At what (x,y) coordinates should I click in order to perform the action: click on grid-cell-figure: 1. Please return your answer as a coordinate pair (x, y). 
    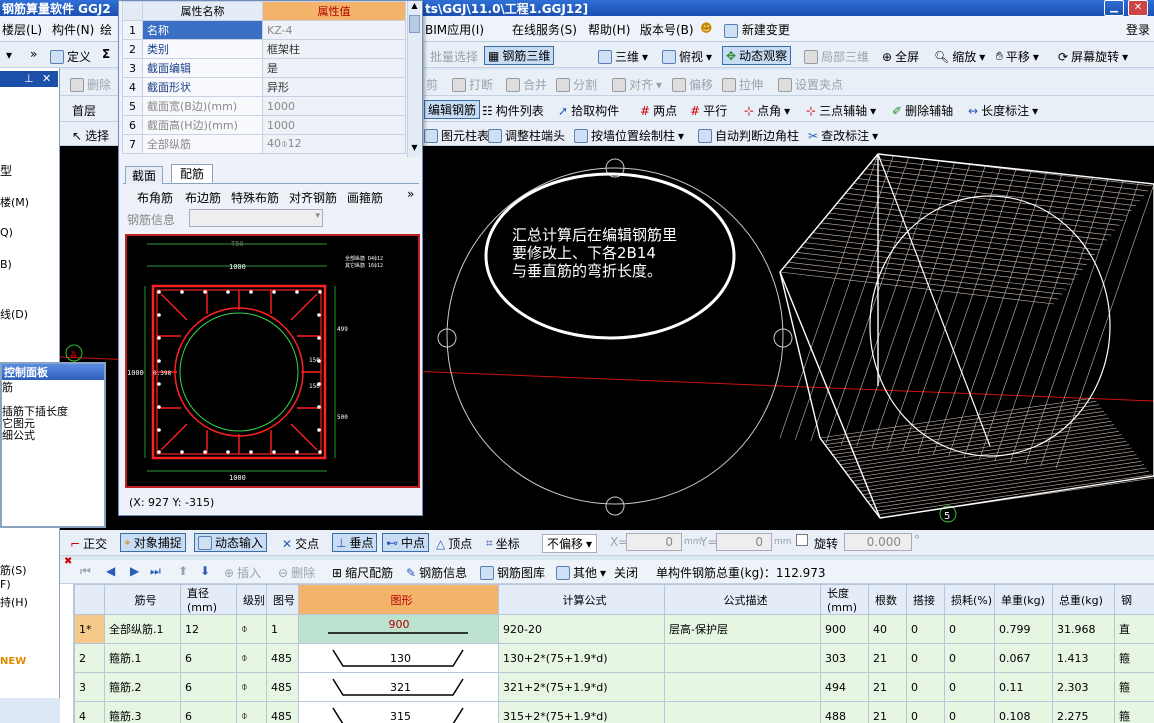
    Looking at the image, I should click on (282, 629).